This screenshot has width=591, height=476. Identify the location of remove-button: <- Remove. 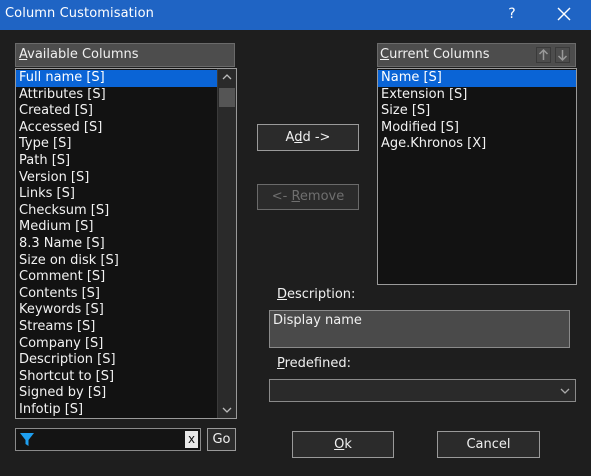
(308, 197).